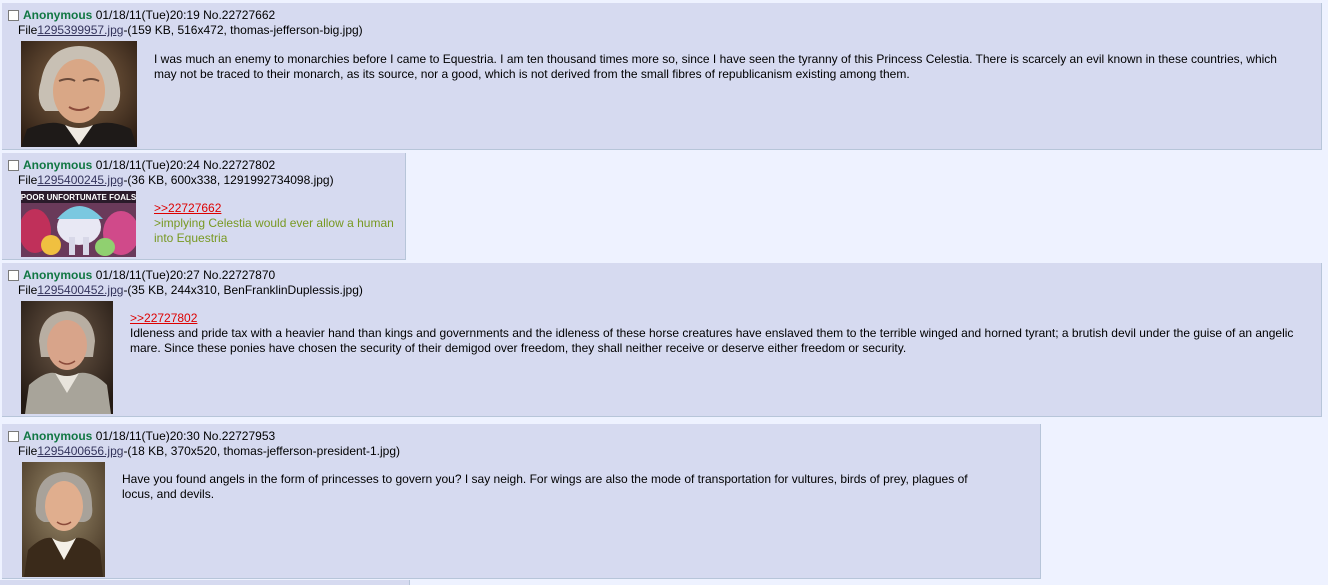 The width and height of the screenshot is (1328, 585). I want to click on post-header: Anonymous 01/18/11(Tue)20:27 No.22727870, so click(141, 275).